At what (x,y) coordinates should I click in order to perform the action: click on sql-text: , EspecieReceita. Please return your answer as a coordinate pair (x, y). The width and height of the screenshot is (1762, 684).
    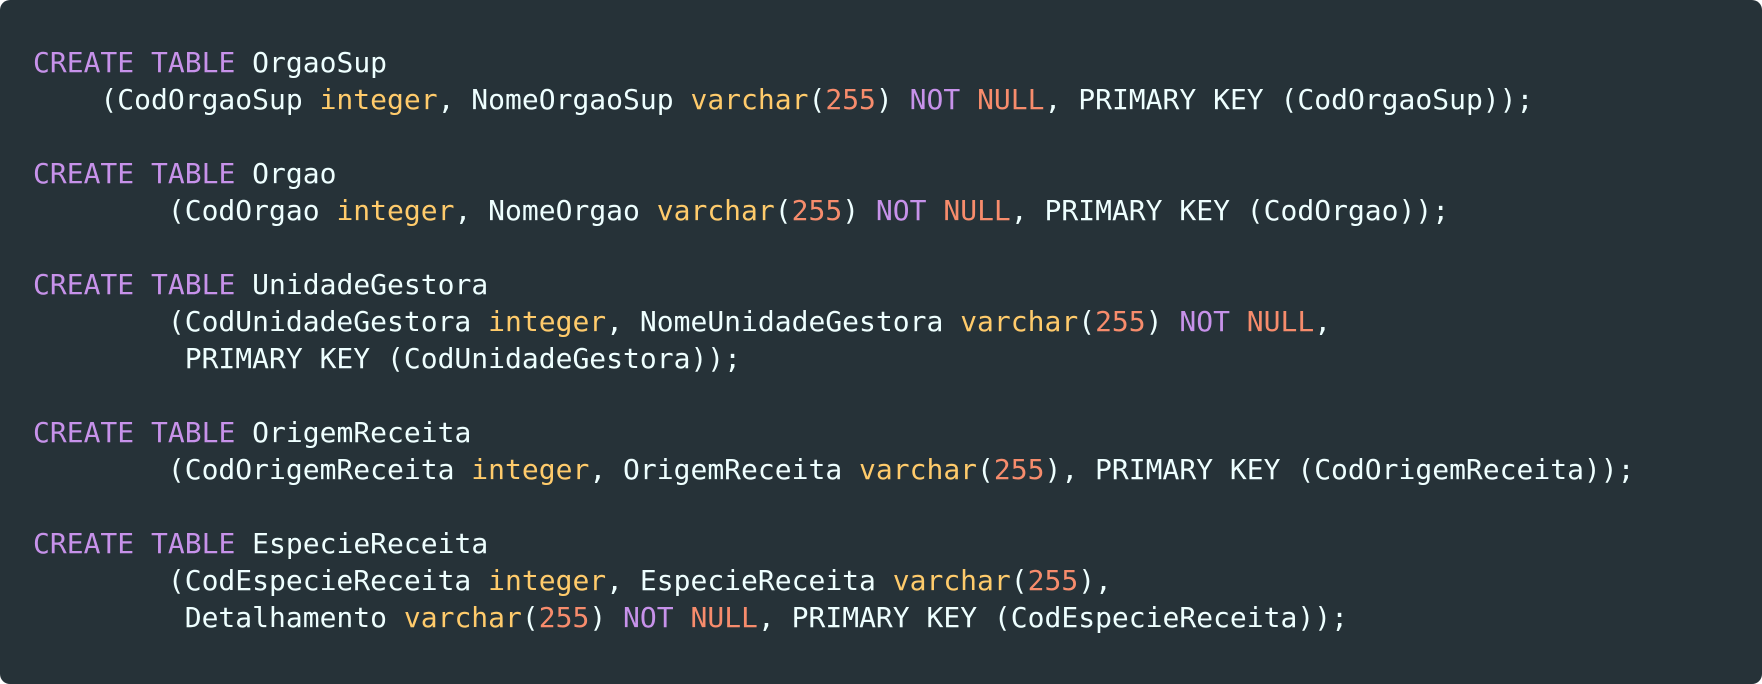
    Looking at the image, I should click on (749, 580).